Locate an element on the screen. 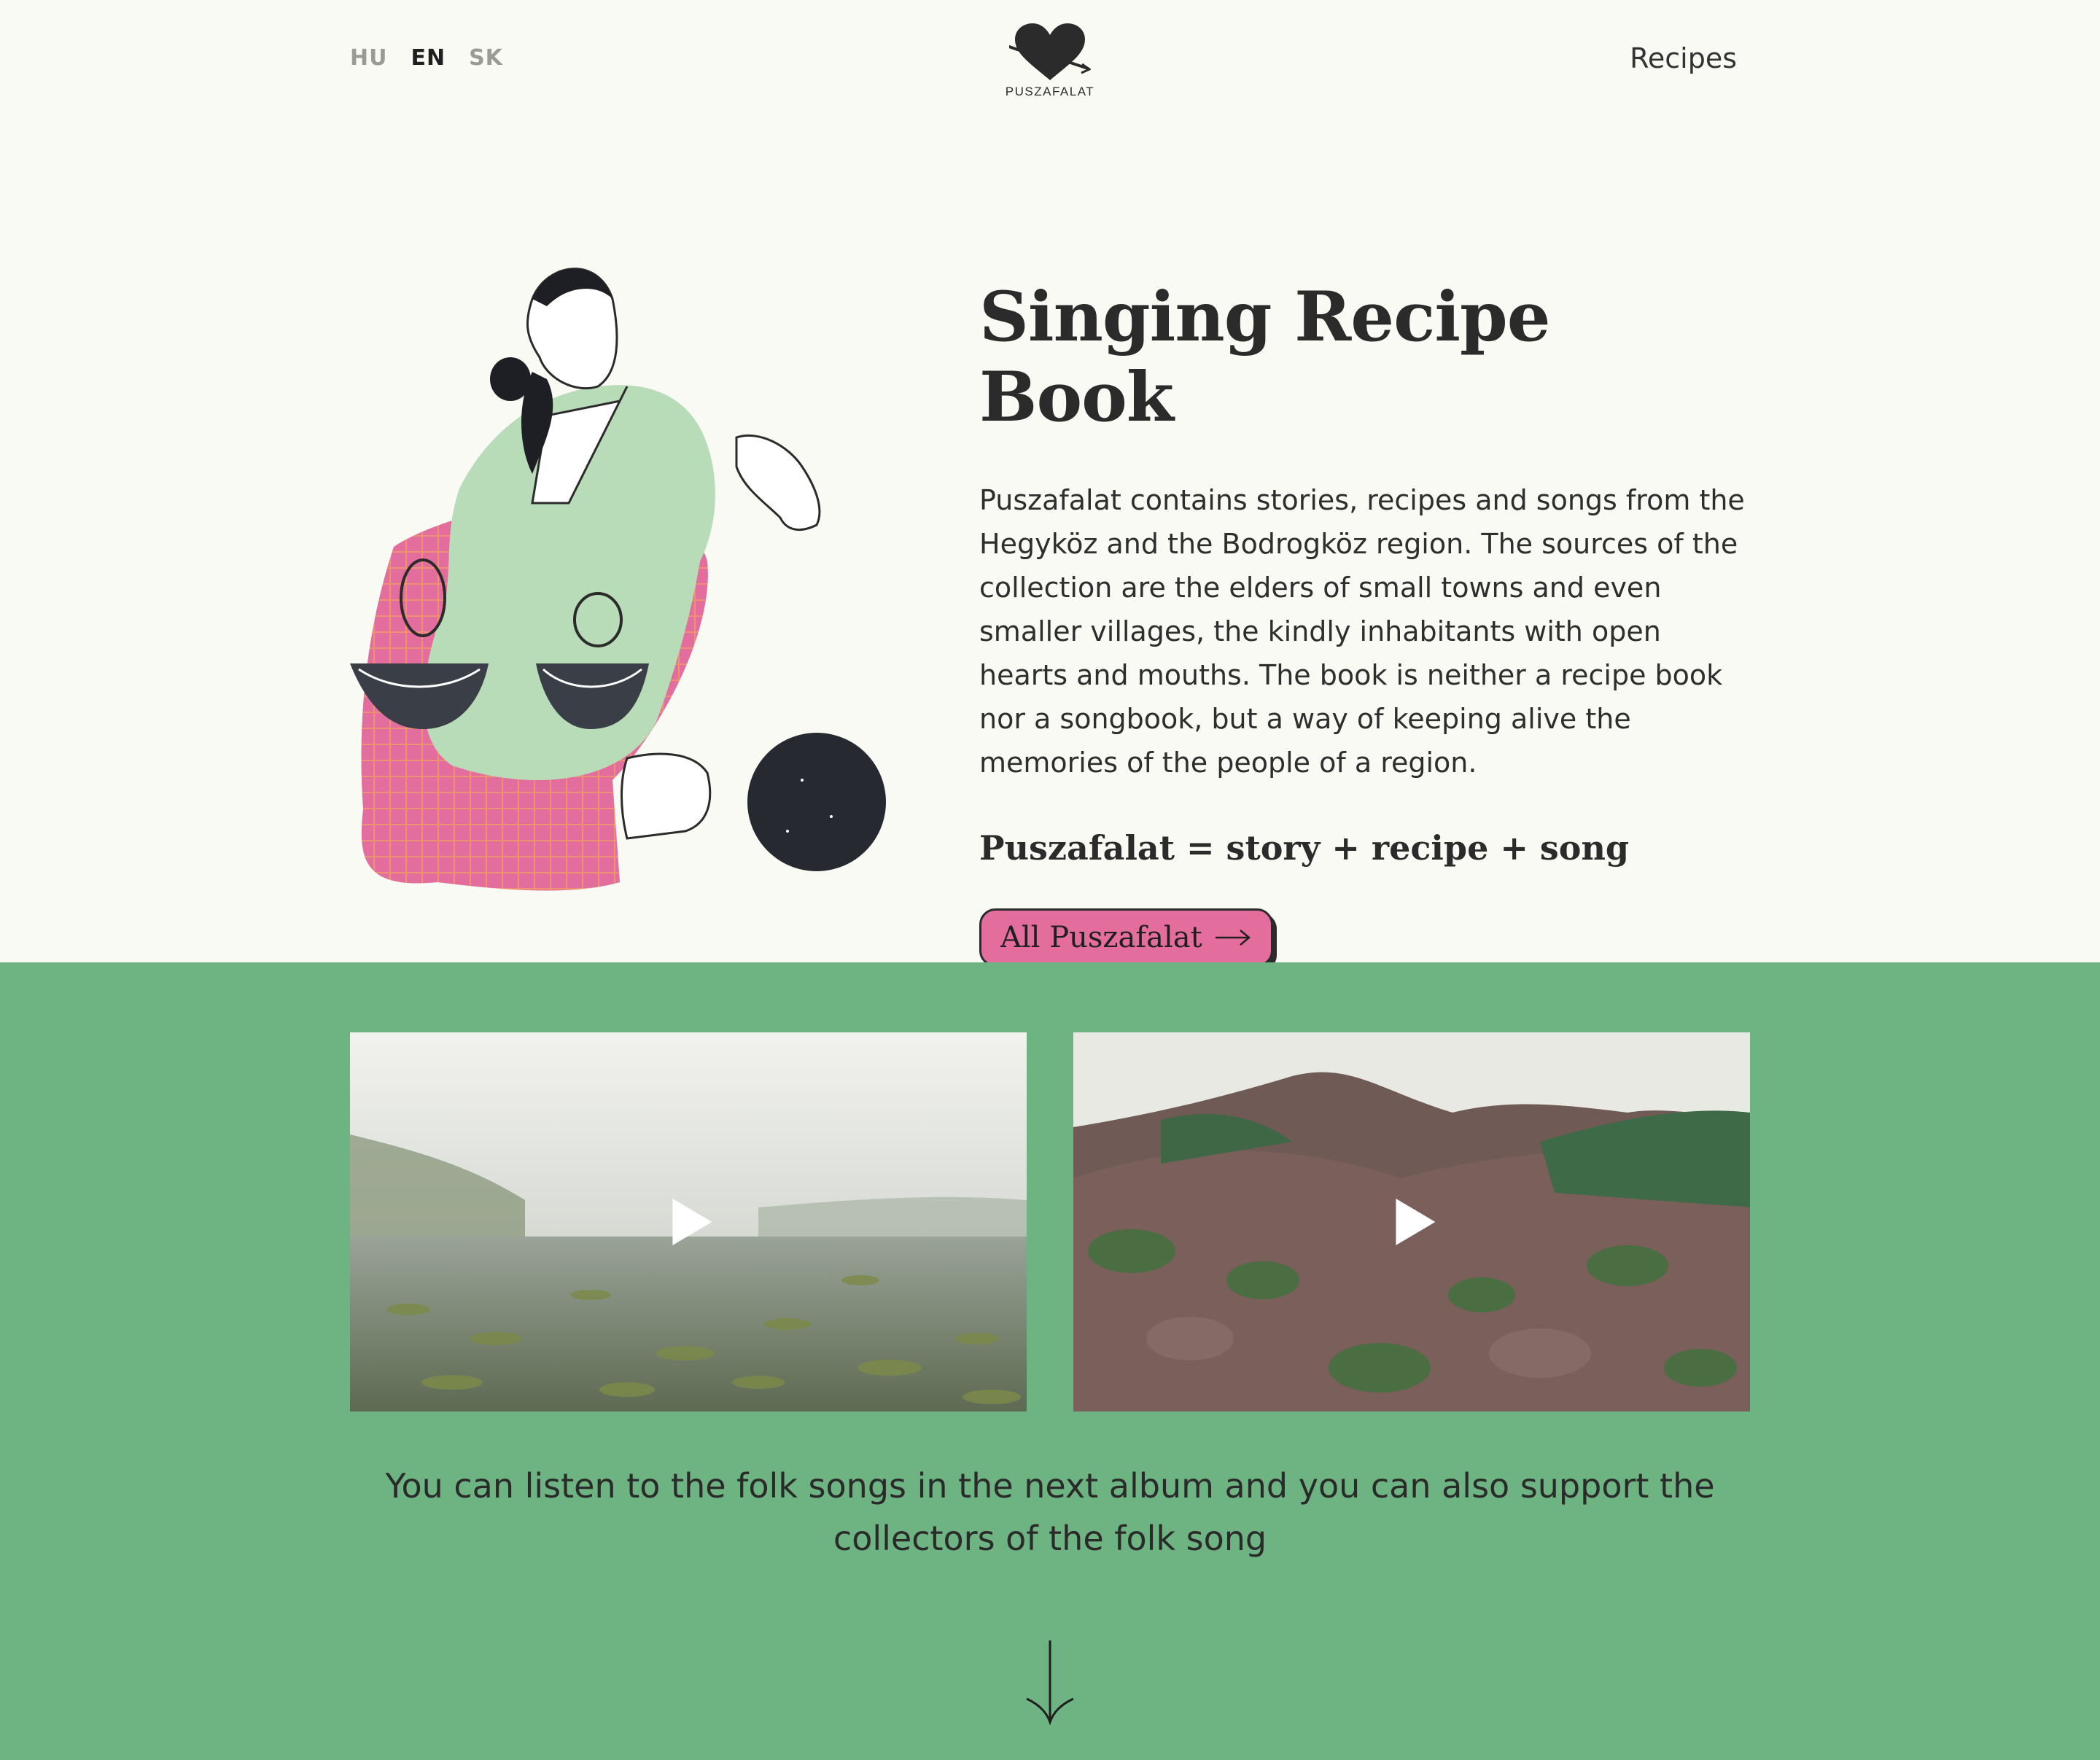 This screenshot has width=2100, height=1760. lang-sk: SK is located at coordinates (486, 58).